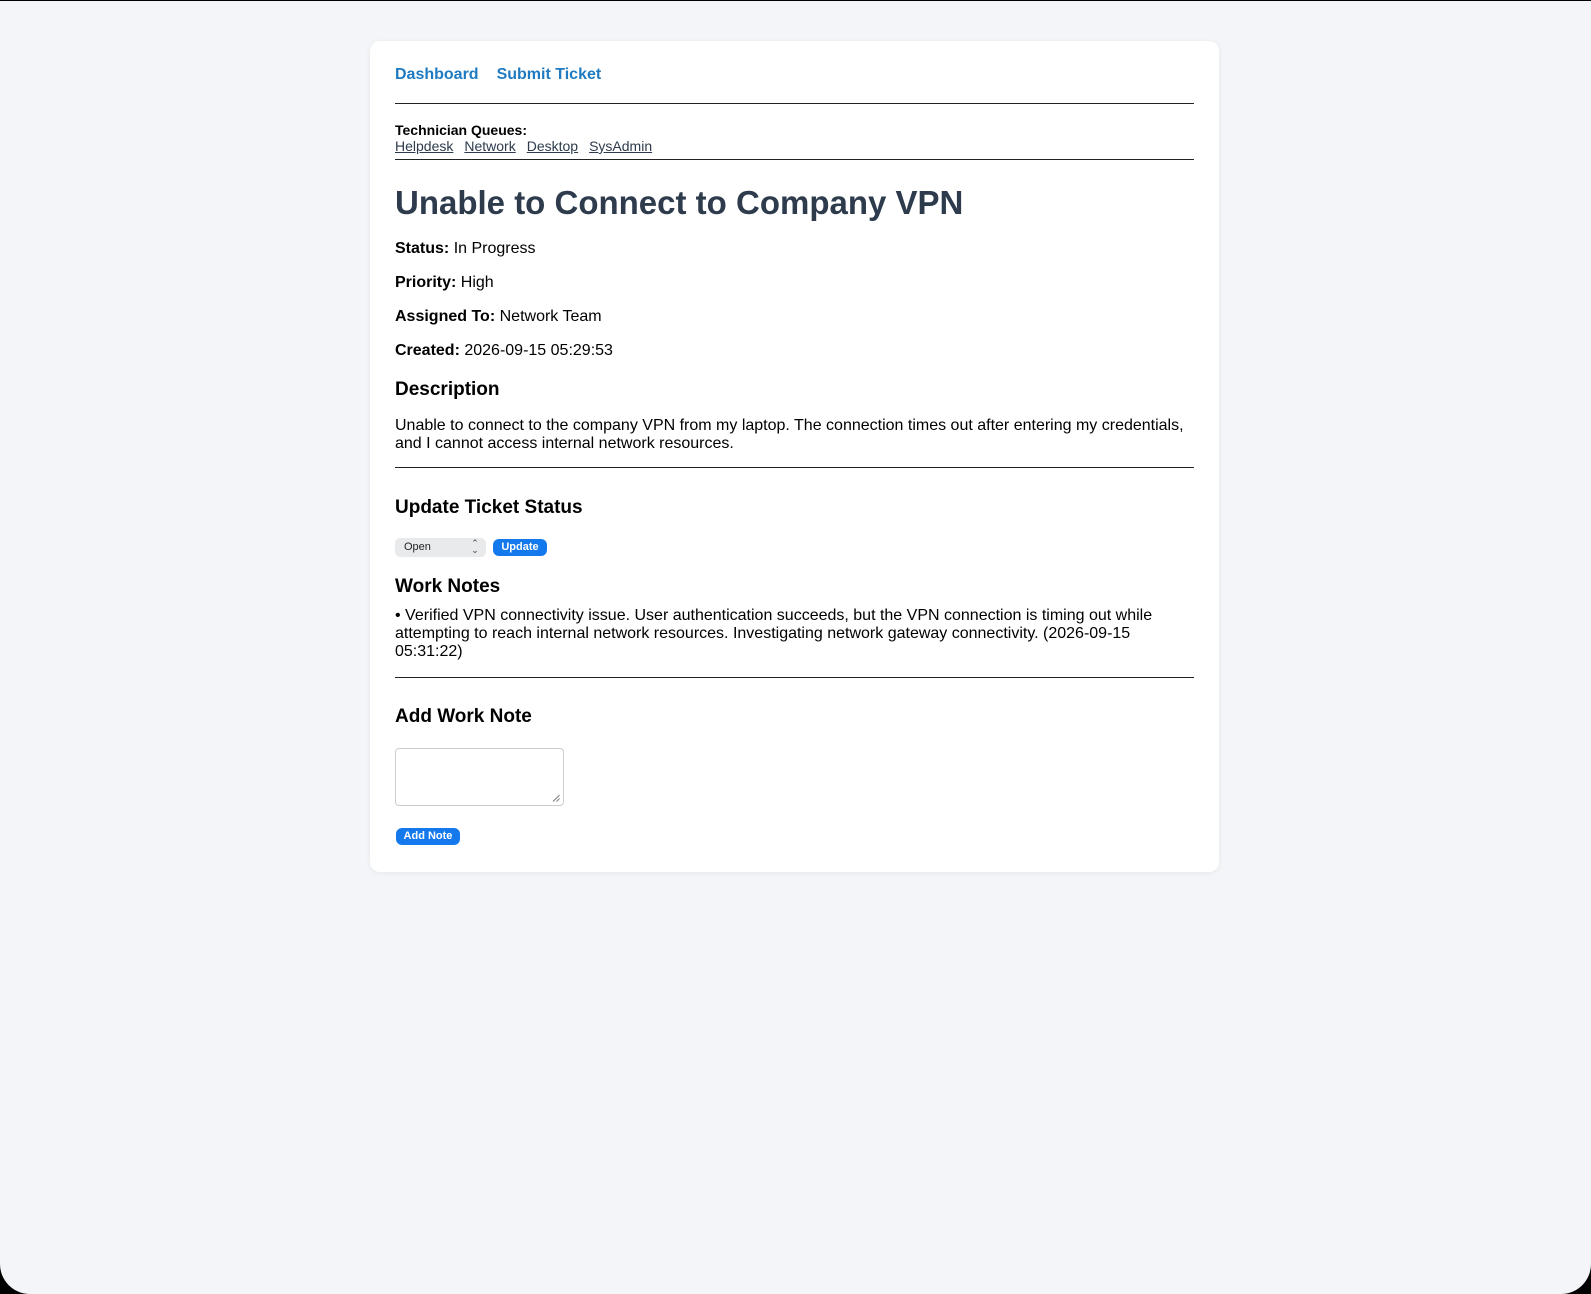  Describe the element at coordinates (417, 547) in the screenshot. I see `status-select-value: Open` at that location.